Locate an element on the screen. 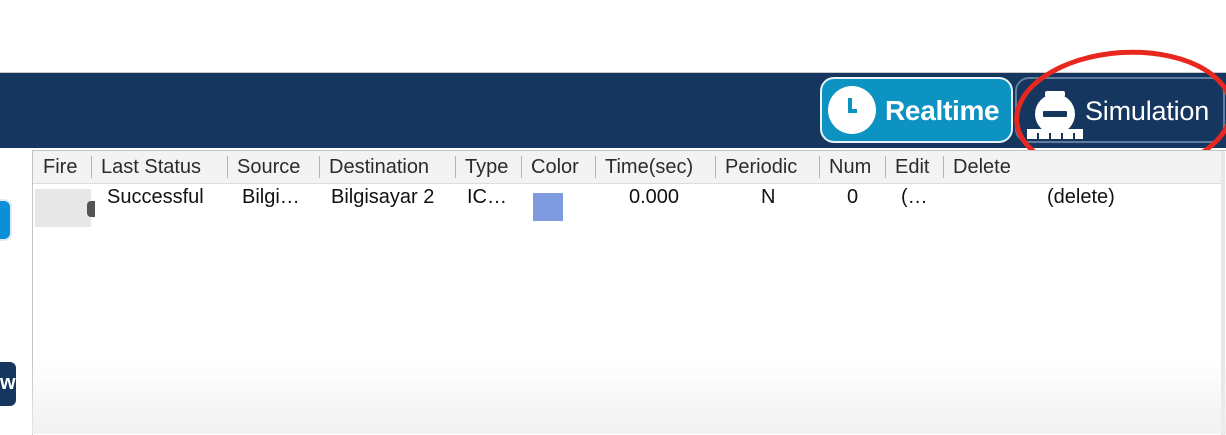  column-header-color: Color is located at coordinates (555, 167).